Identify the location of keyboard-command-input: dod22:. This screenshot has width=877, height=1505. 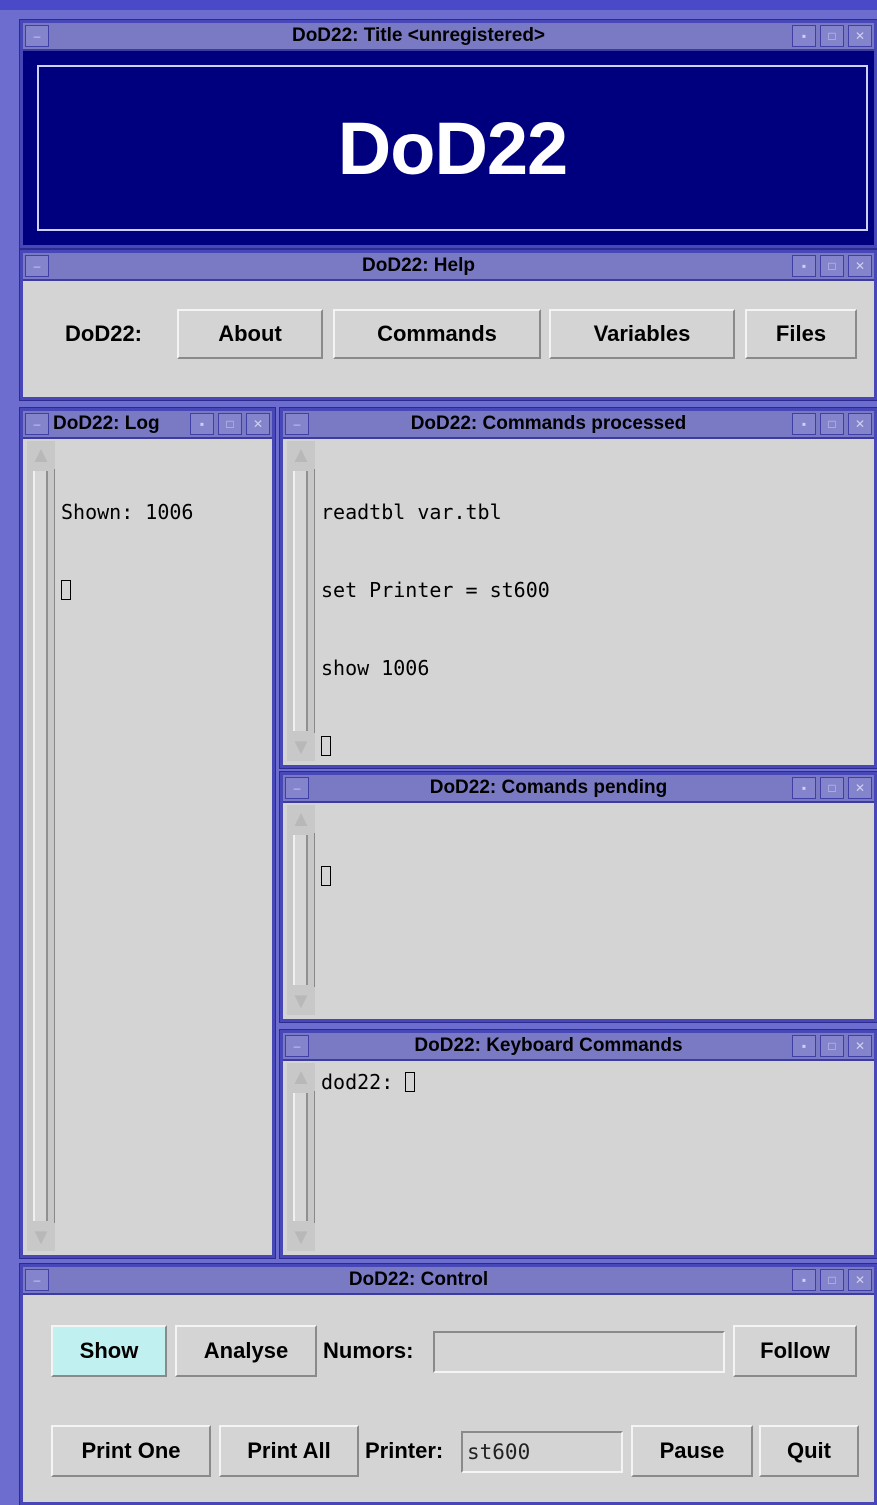
(368, 1082).